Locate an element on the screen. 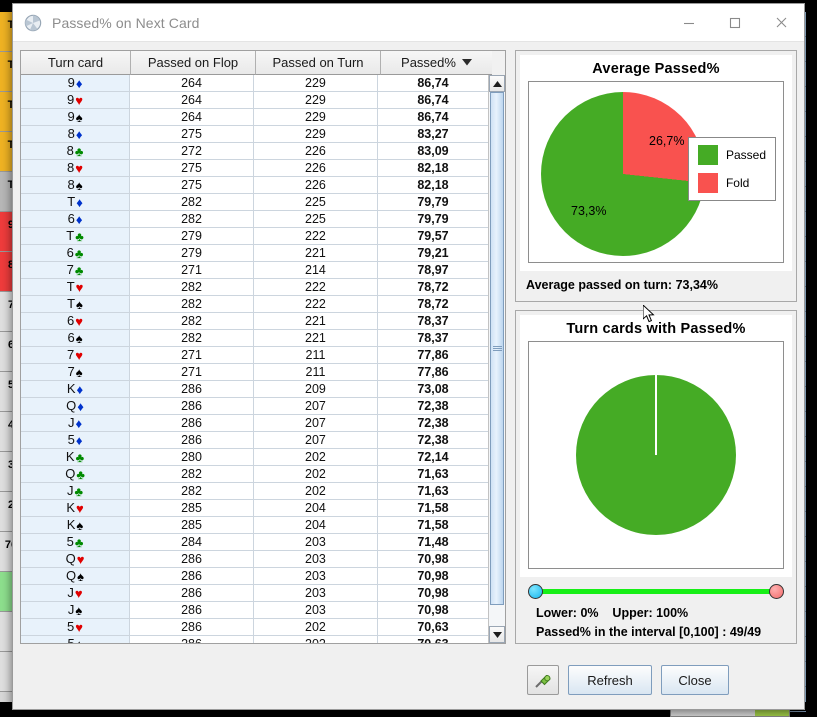  table-row: 9 ♠ 264 229 86,74 is located at coordinates (254, 117).